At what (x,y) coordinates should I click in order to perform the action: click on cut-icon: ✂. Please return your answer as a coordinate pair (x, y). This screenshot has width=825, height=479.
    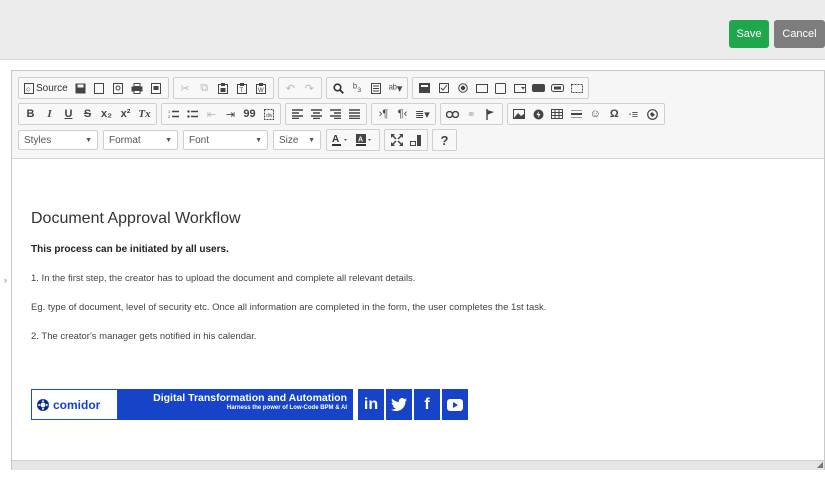
    Looking at the image, I should click on (185, 88).